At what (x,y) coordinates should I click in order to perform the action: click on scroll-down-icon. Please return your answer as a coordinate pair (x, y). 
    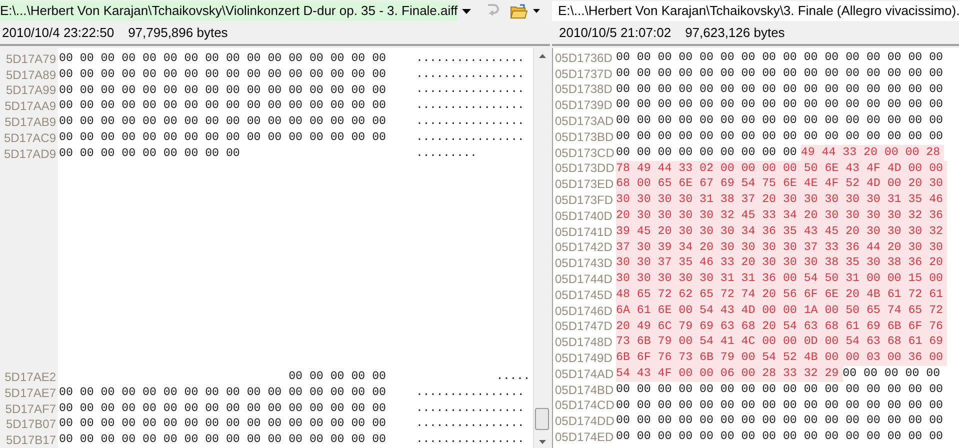
    Looking at the image, I should click on (542, 442).